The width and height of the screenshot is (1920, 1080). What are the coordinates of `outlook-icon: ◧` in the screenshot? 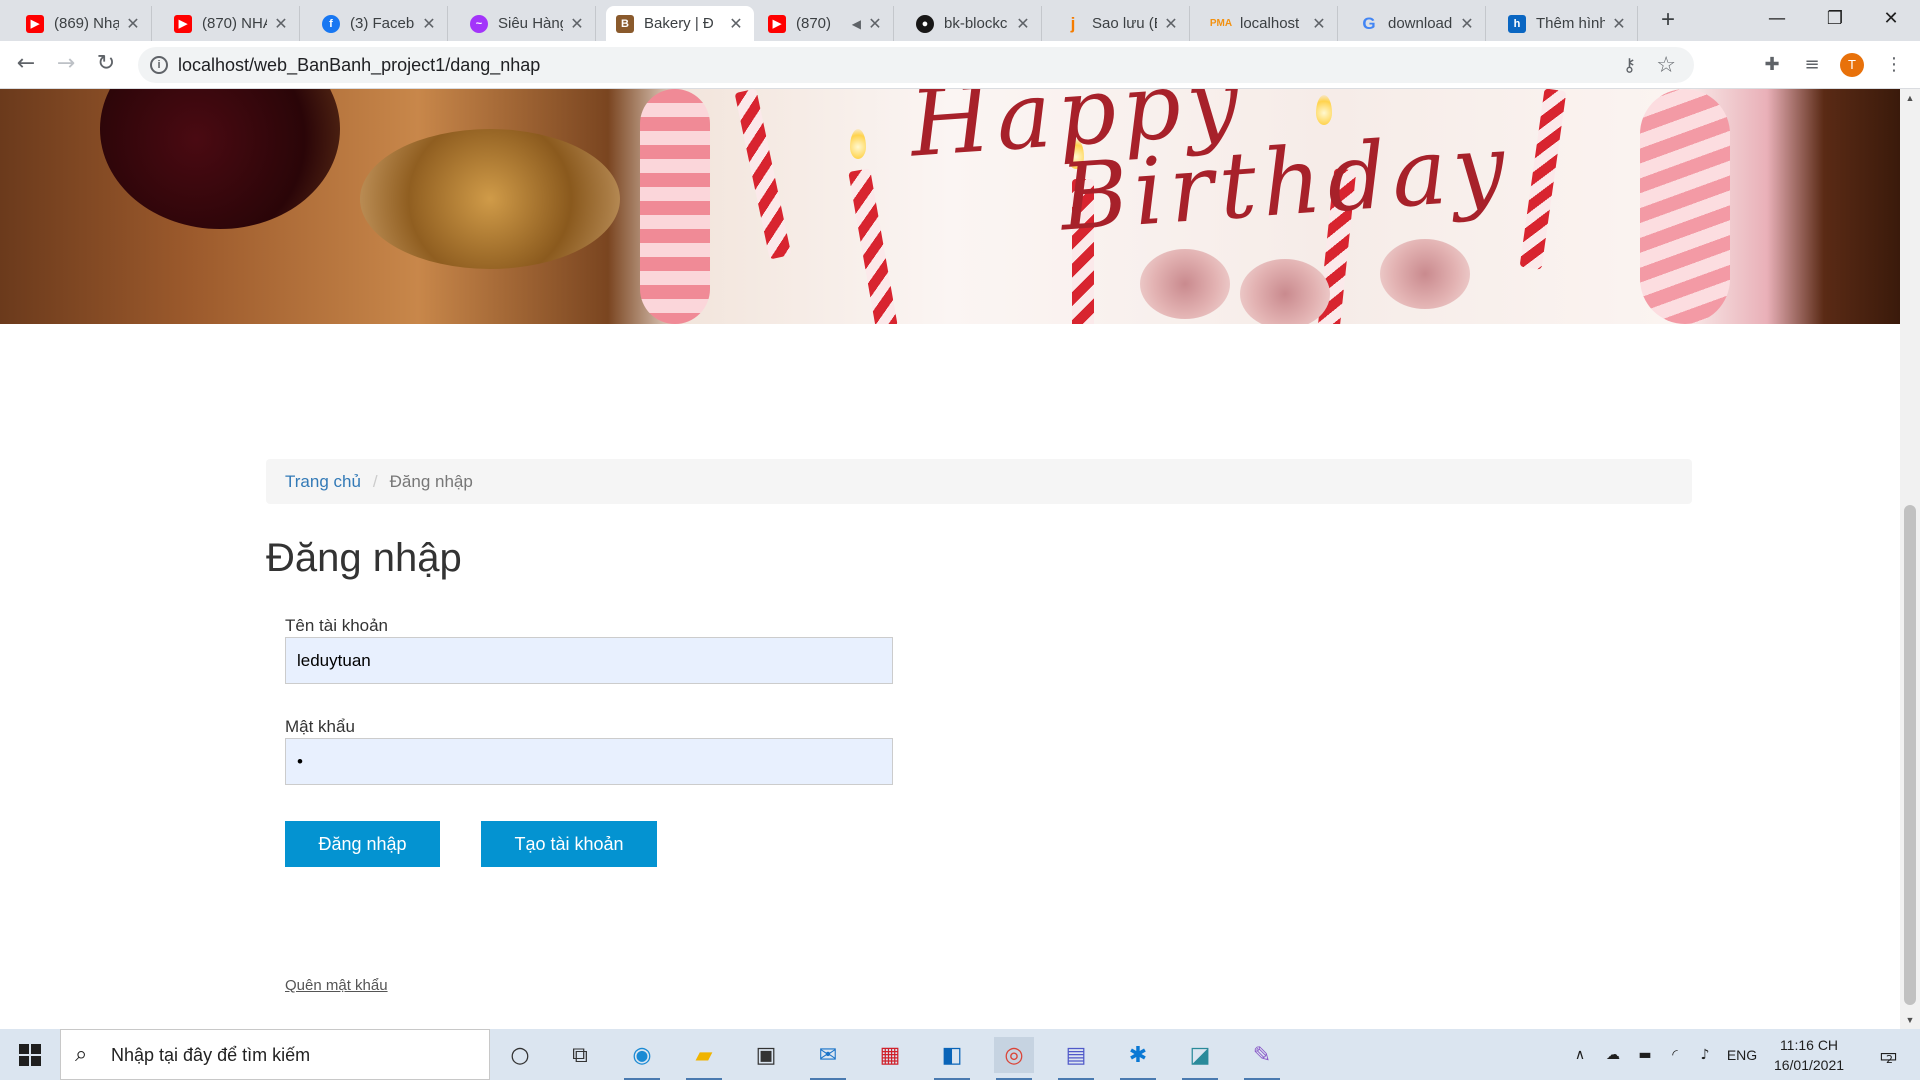 It's located at (952, 1058).